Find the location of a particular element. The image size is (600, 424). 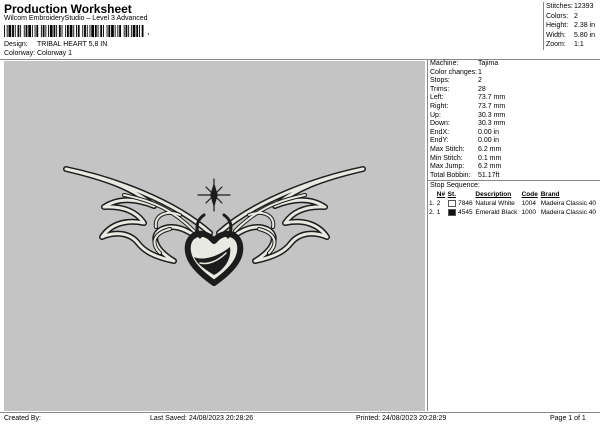

heart is located at coordinates (214, 258).